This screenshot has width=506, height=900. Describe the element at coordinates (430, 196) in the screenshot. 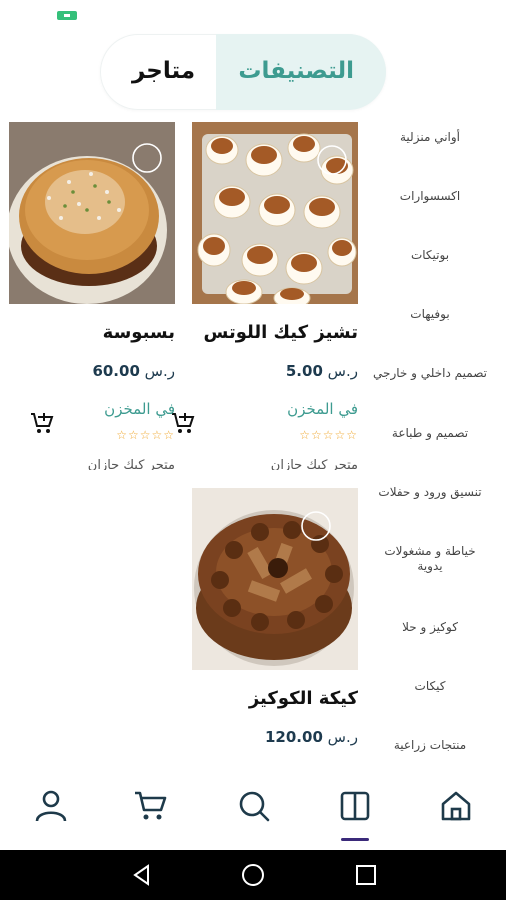

I see `sidebar-item-accessories: اكسسوارات` at that location.